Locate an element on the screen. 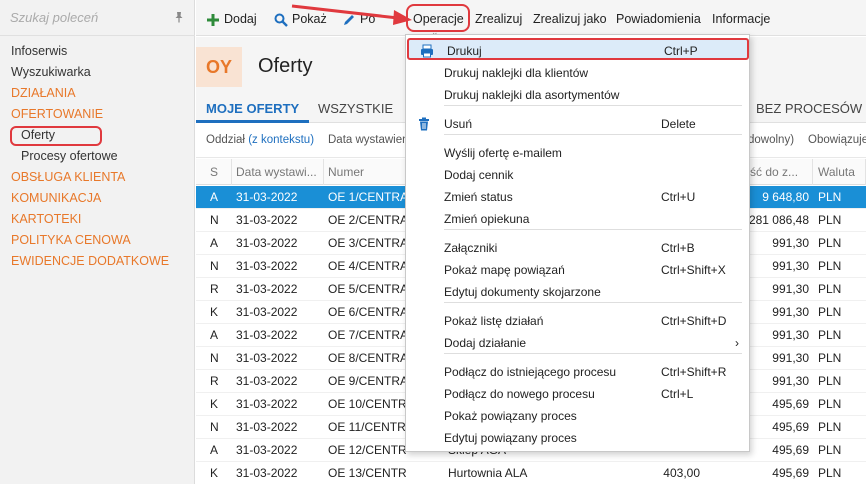 The image size is (866, 484). tab-moje-oferty: MOJE OFERTY is located at coordinates (253, 110).